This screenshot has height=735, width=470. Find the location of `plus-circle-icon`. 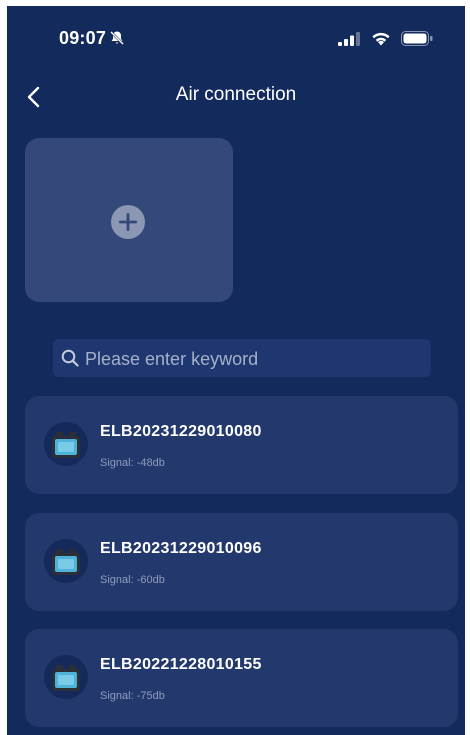

plus-circle-icon is located at coordinates (128, 222).